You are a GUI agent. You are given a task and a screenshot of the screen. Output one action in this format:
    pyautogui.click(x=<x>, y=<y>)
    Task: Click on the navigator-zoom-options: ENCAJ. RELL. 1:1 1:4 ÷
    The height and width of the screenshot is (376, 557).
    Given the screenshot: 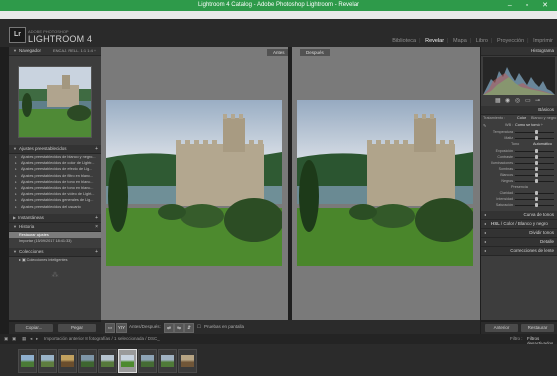 What is the action you would take?
    pyautogui.click(x=74, y=51)
    